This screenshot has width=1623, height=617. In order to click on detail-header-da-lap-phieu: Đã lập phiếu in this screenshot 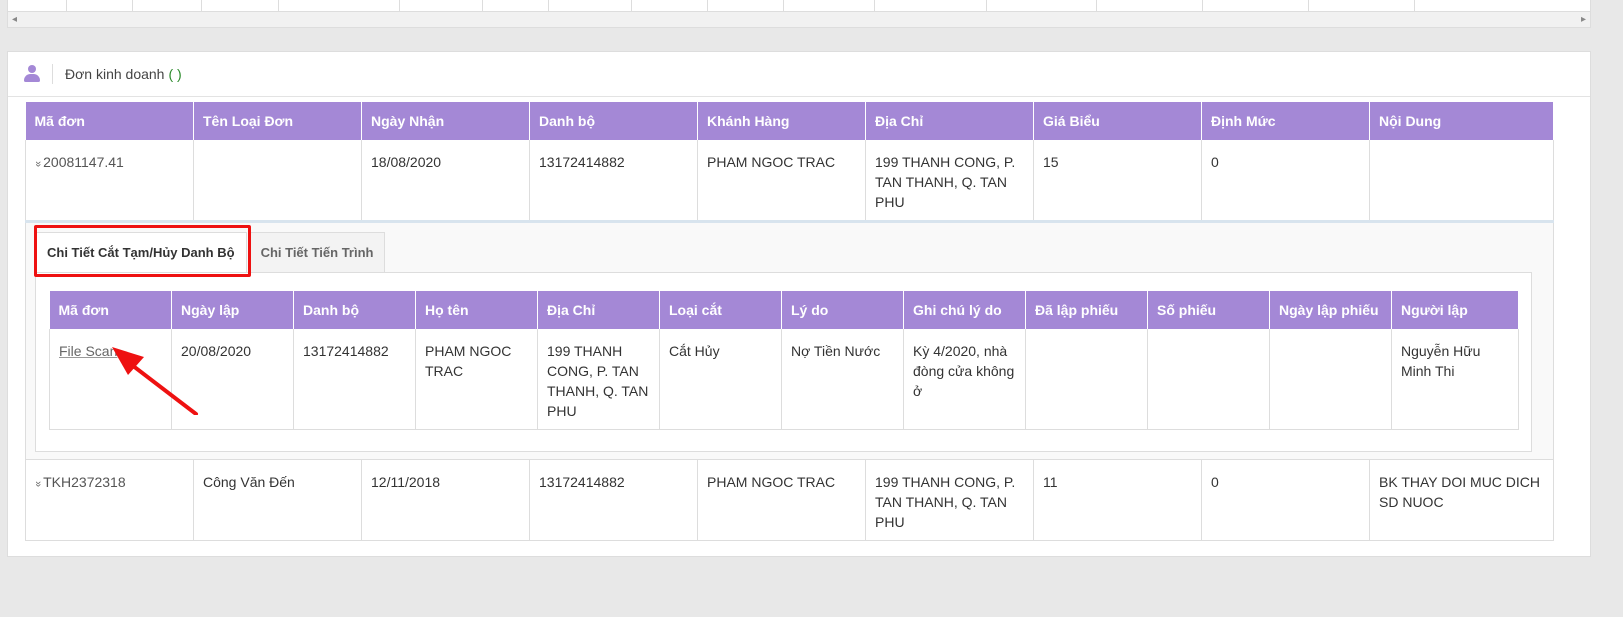, I will do `click(1086, 310)`.